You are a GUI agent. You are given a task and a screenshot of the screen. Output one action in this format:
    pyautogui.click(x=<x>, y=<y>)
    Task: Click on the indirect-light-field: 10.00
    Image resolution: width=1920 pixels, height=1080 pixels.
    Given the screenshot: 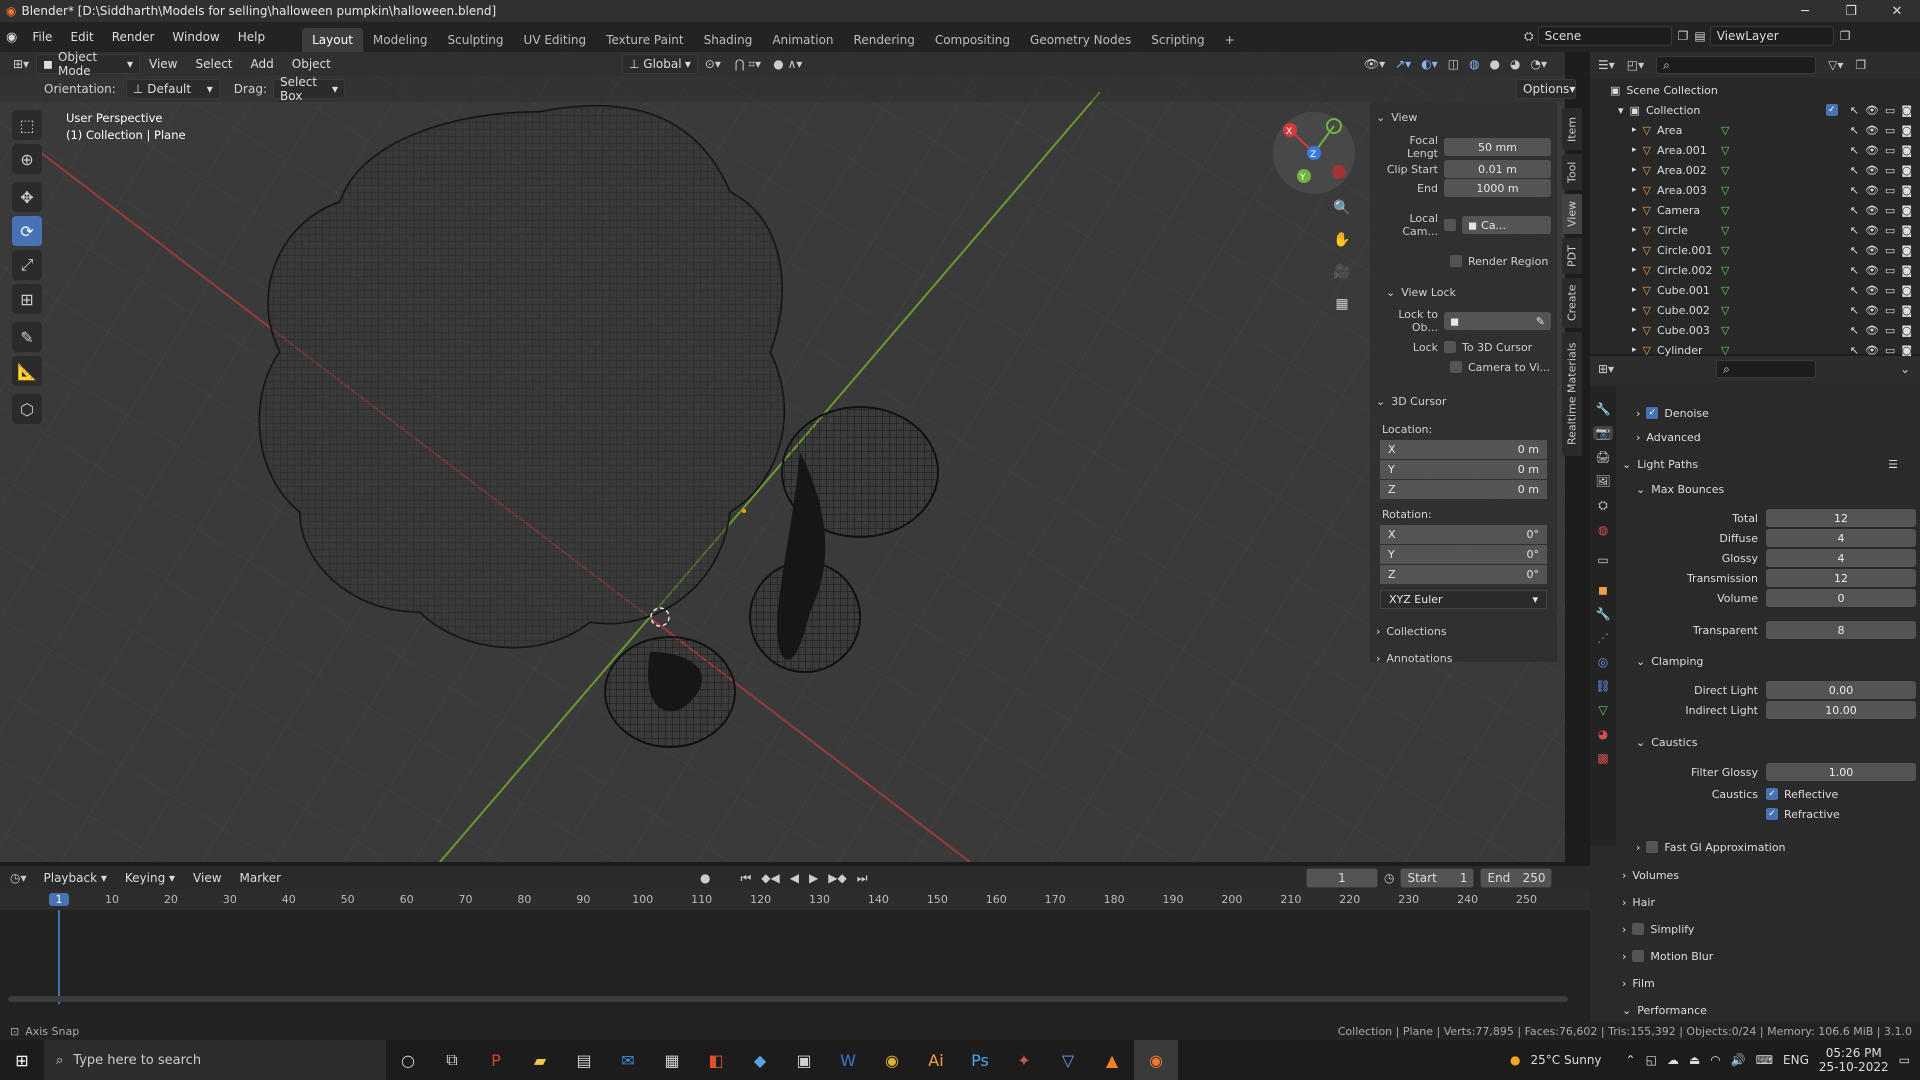 What is the action you would take?
    pyautogui.click(x=1841, y=710)
    